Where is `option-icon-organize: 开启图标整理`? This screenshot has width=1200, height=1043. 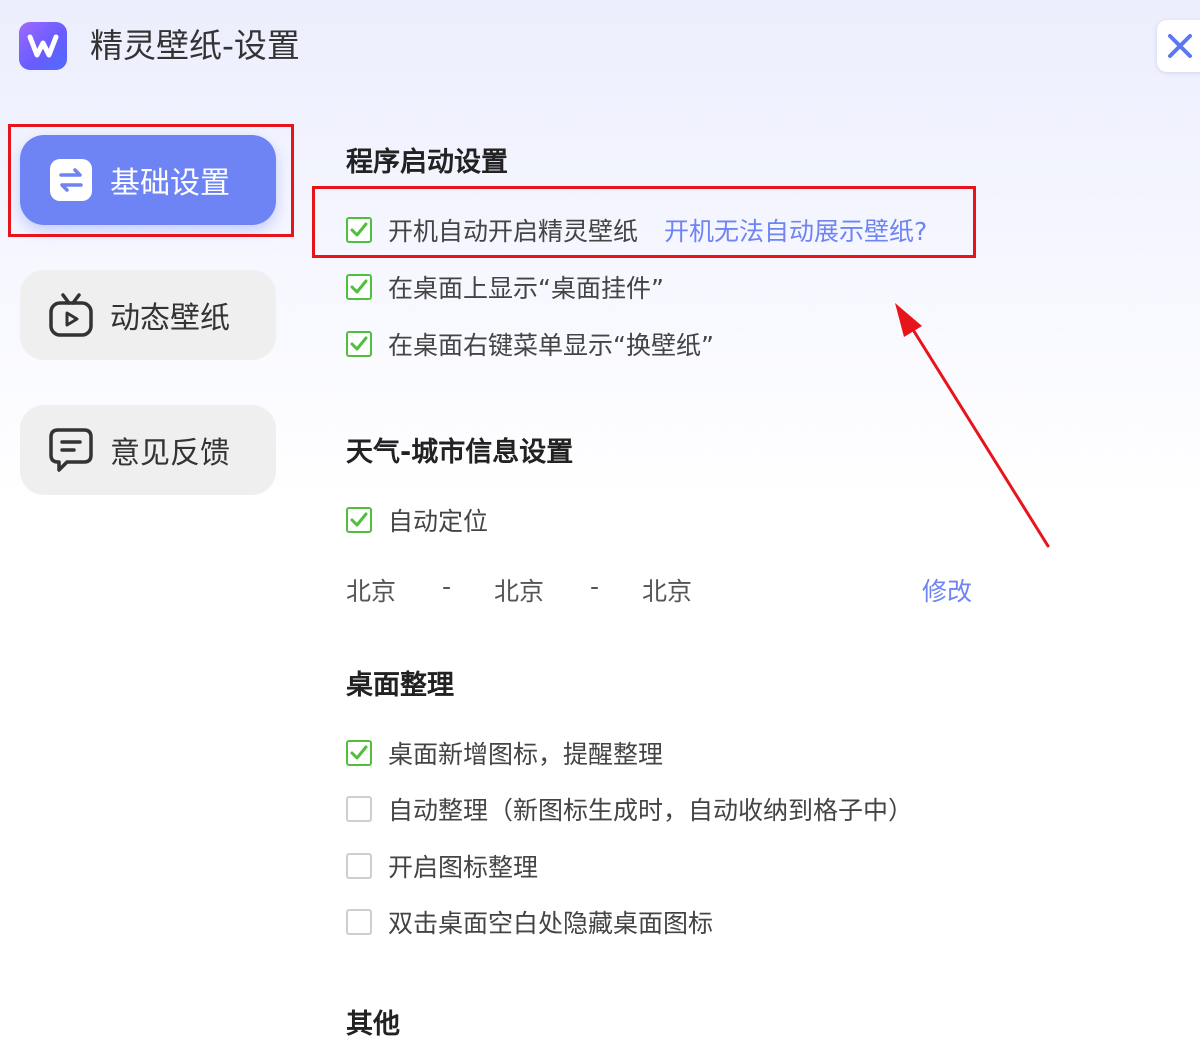
option-icon-organize: 开启图标整理 is located at coordinates (442, 866).